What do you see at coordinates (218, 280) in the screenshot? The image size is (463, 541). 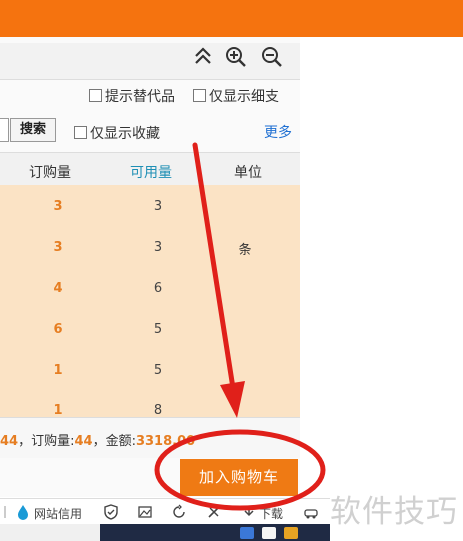 I see `red-arrow-annotation` at bounding box center [218, 280].